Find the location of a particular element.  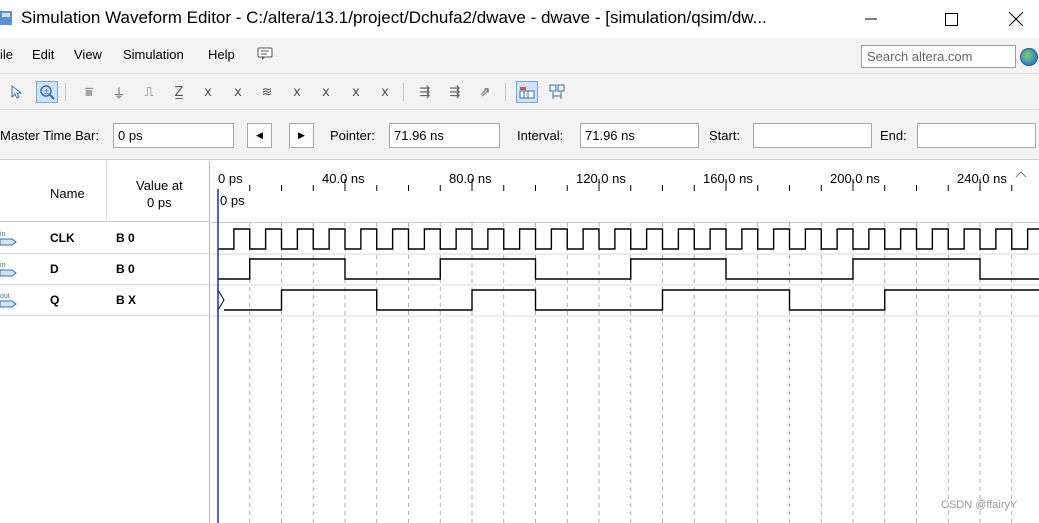

menu-file: ile is located at coordinates (6, 54).